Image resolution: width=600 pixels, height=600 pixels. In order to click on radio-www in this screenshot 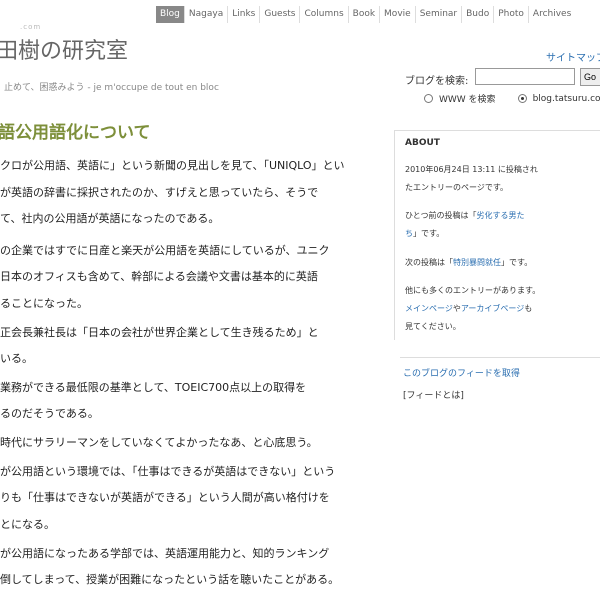, I will do `click(428, 98)`.